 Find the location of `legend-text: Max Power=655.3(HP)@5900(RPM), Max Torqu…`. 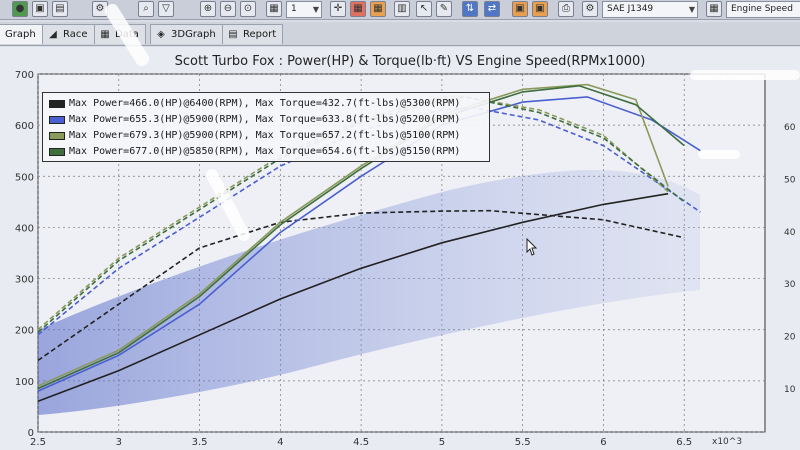

legend-text: Max Power=655.3(HP)@5900(RPM), Max Torqu… is located at coordinates (265, 119).